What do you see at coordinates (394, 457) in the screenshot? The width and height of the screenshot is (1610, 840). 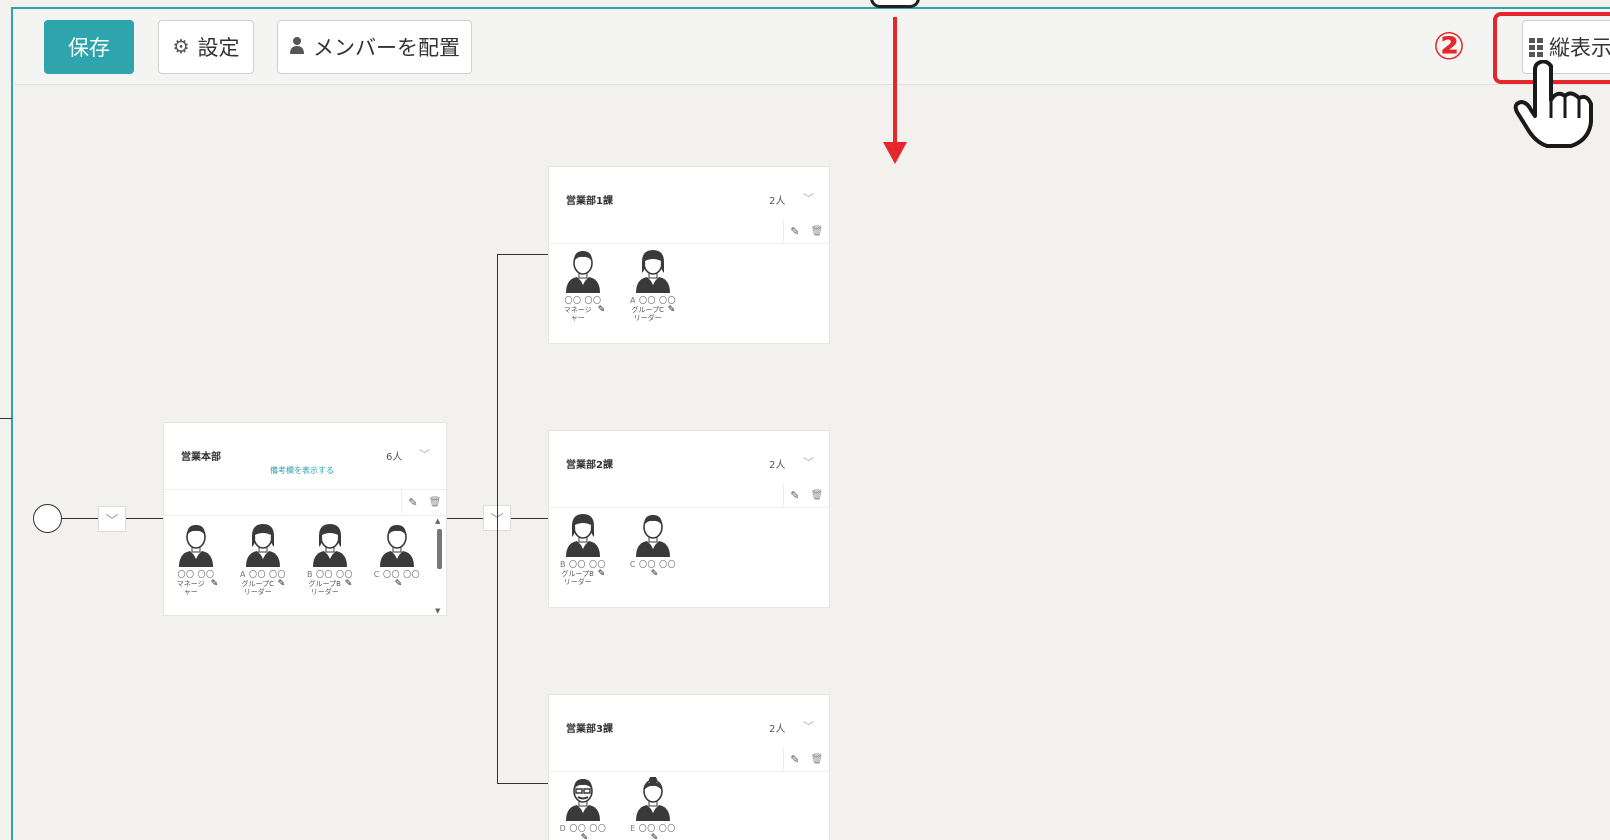 I see `member-count: 6人` at bounding box center [394, 457].